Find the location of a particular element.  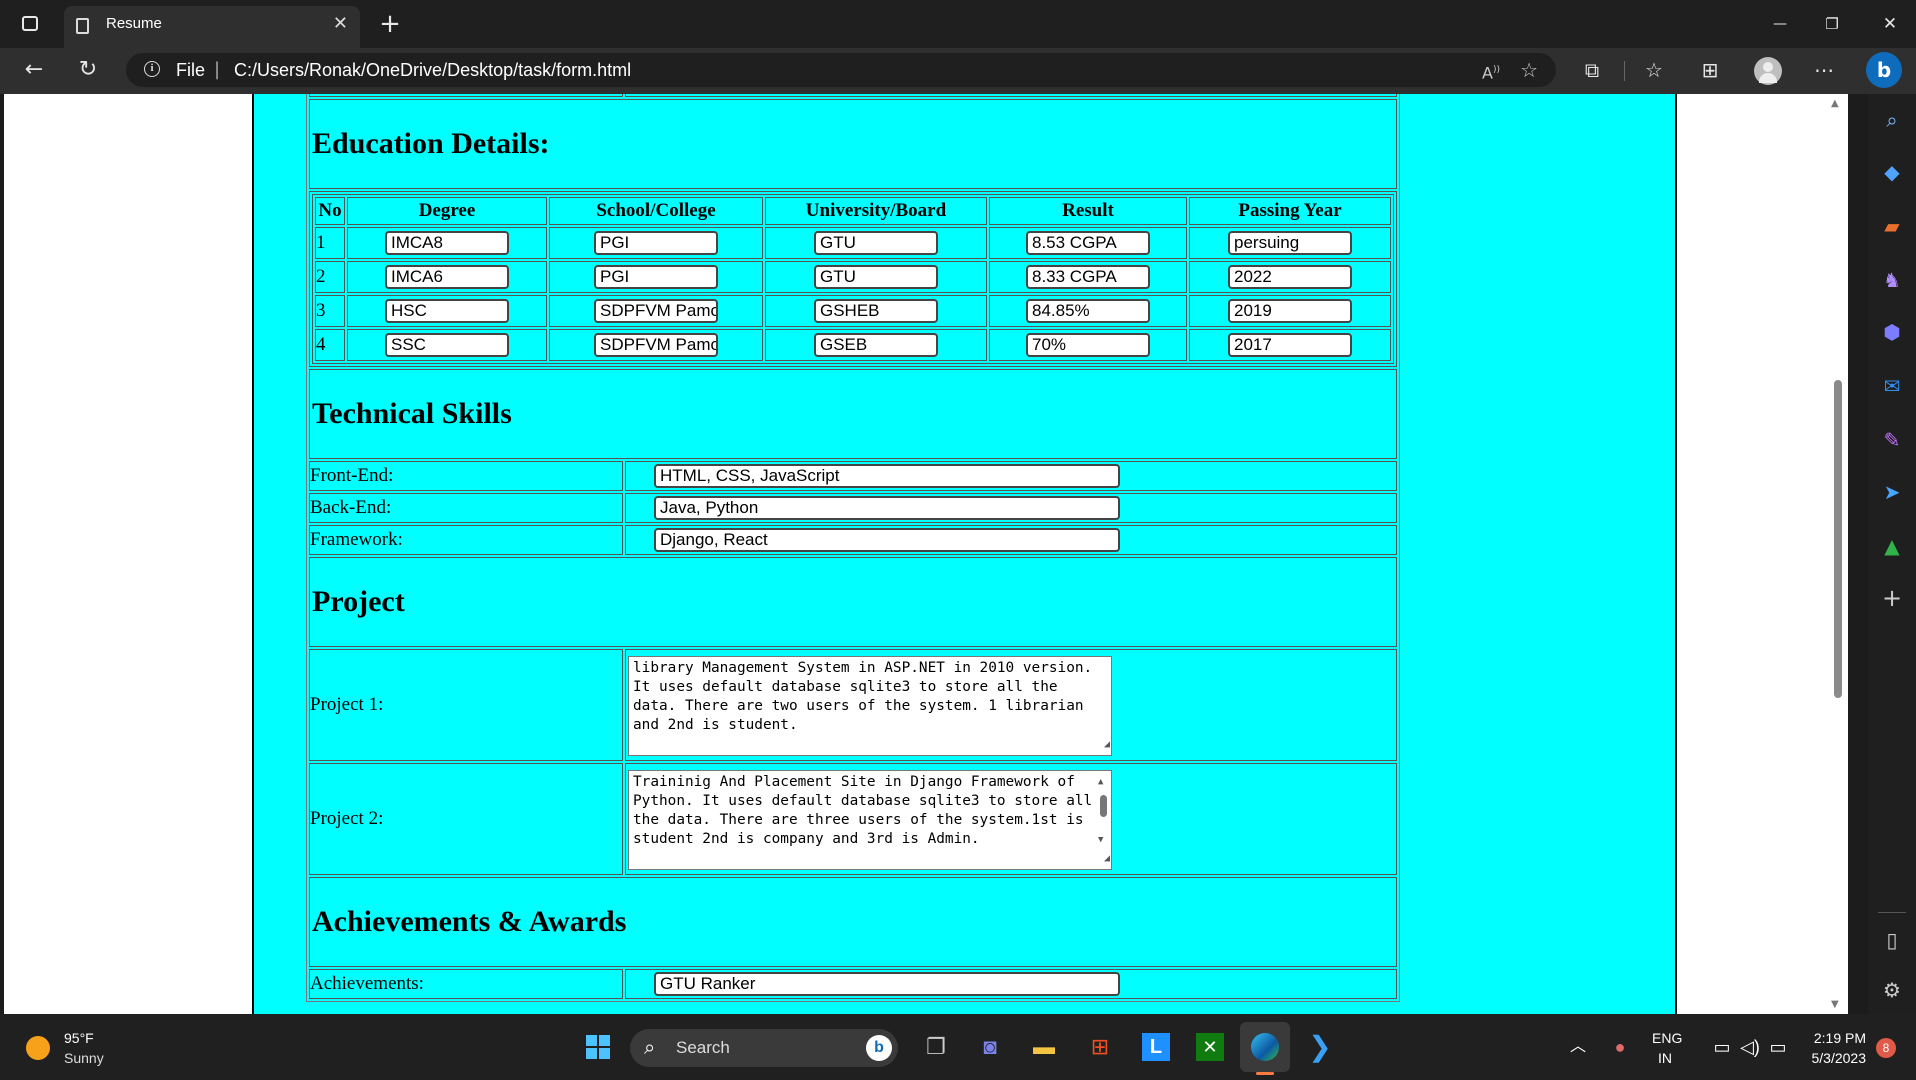

degree-input: IMCA8 is located at coordinates (447, 243).